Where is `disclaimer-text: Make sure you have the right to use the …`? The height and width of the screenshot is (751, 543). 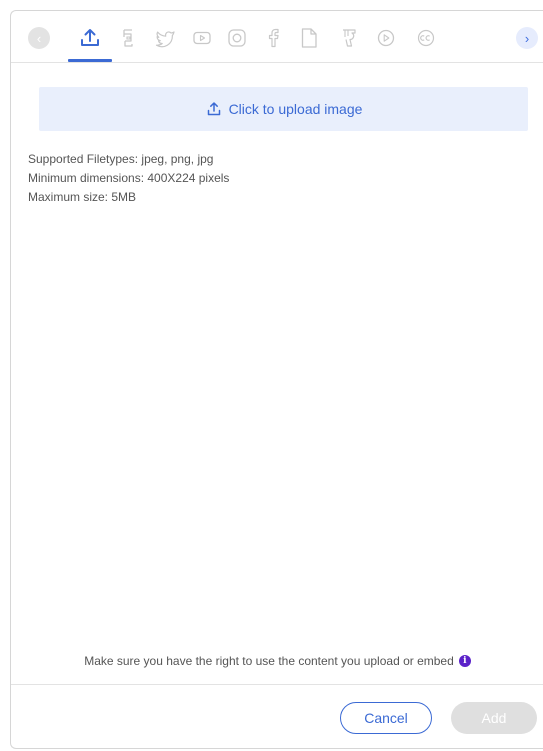 disclaimer-text: Make sure you have the right to use the … is located at coordinates (269, 661).